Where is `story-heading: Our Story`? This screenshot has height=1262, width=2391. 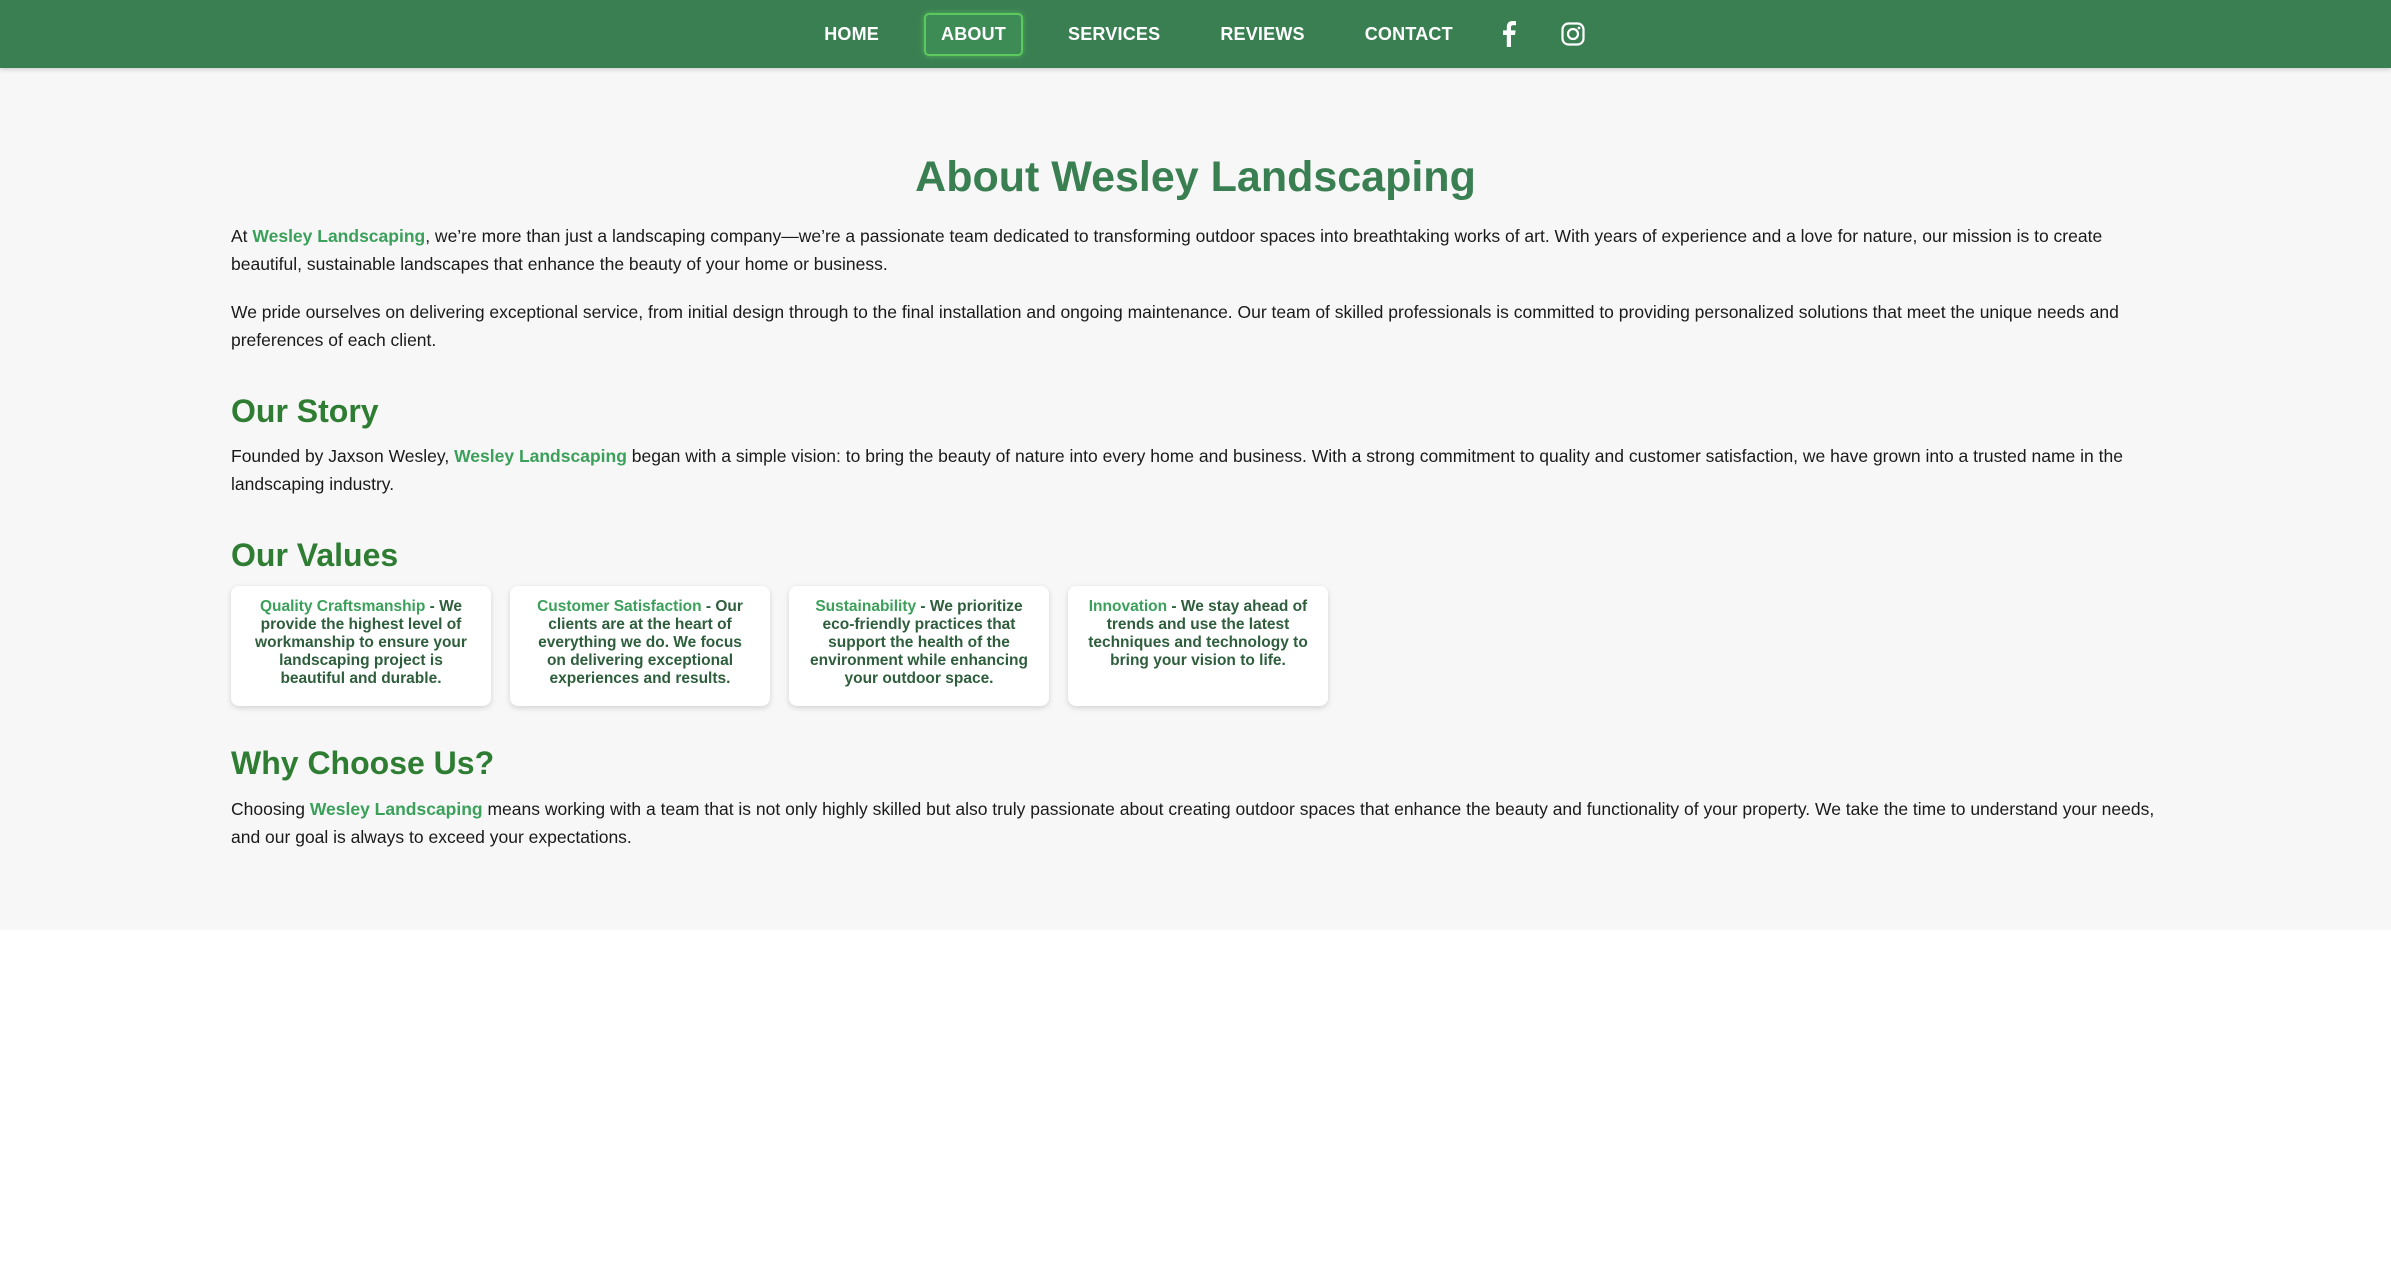 story-heading: Our Story is located at coordinates (305, 410).